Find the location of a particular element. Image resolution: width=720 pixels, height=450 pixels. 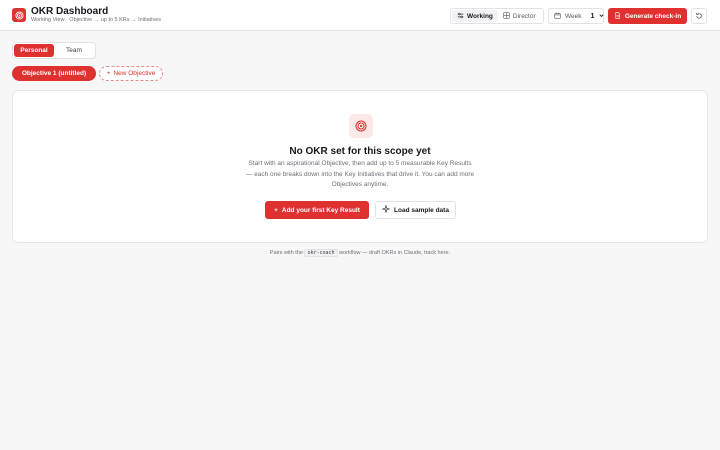

week-value: 1 is located at coordinates (592, 16).